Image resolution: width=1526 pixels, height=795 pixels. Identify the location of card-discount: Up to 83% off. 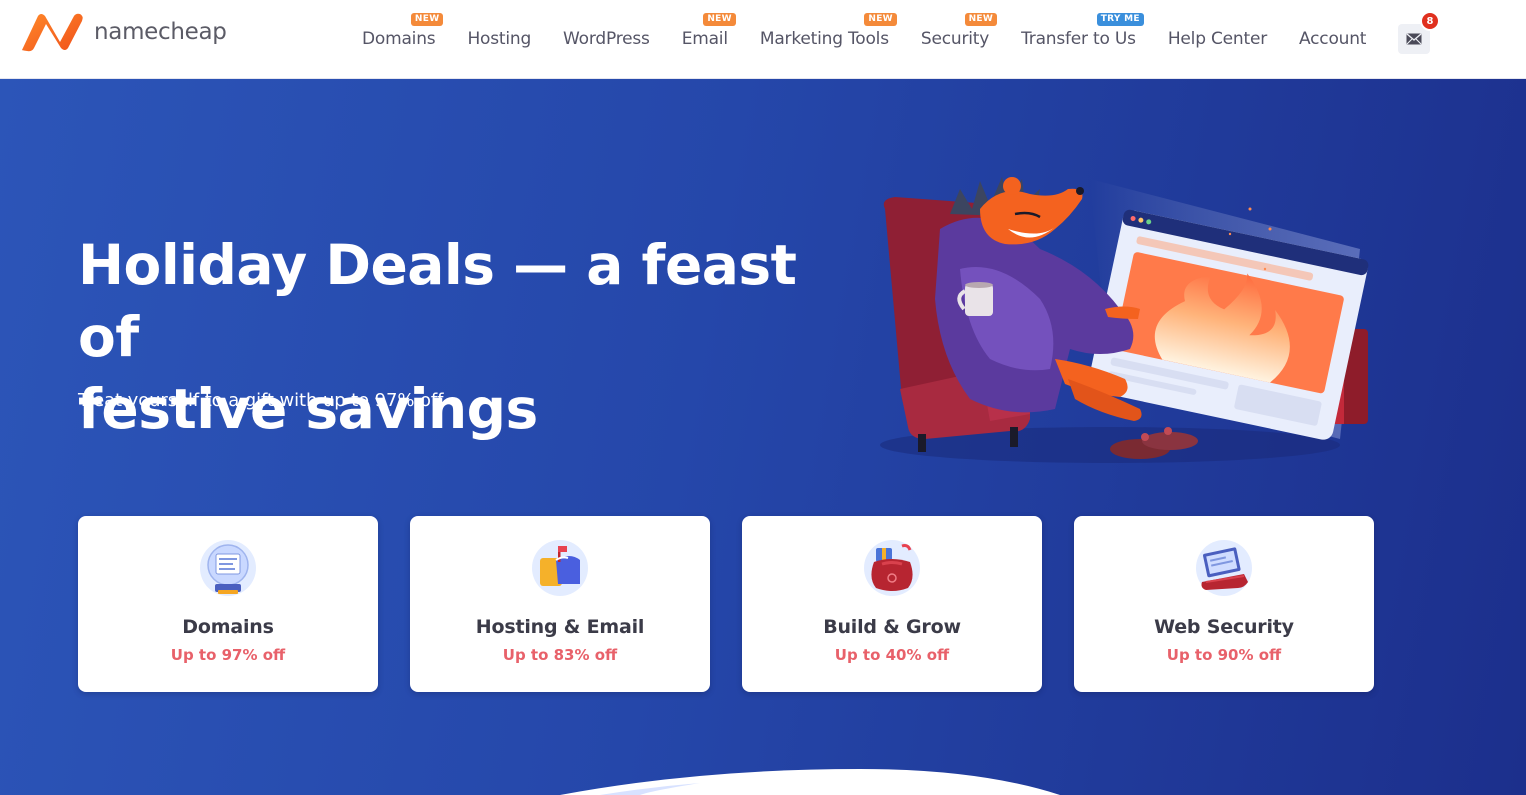
(560, 655).